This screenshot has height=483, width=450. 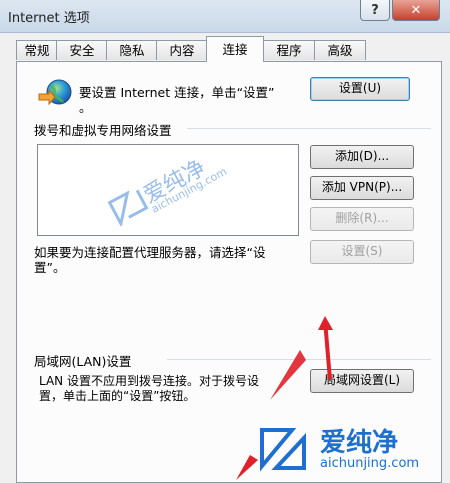 I want to click on watermark-url: aichunjing.com, so click(x=370, y=463).